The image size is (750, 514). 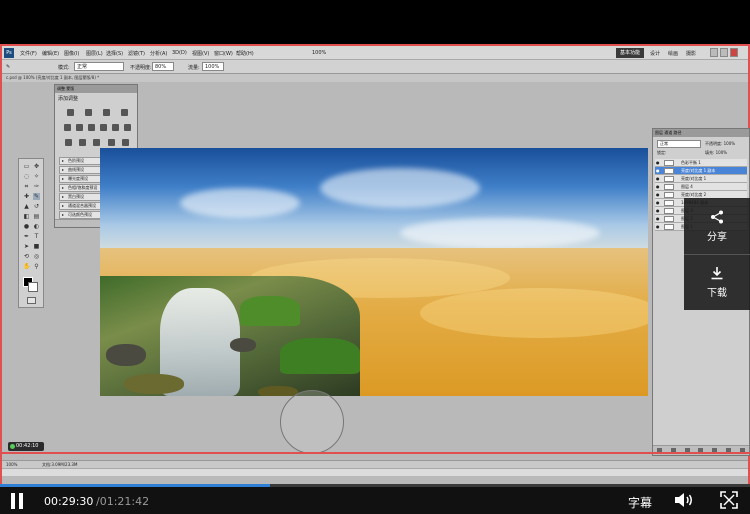 I want to click on layer-opacity-value: 100%, so click(x=729, y=143).